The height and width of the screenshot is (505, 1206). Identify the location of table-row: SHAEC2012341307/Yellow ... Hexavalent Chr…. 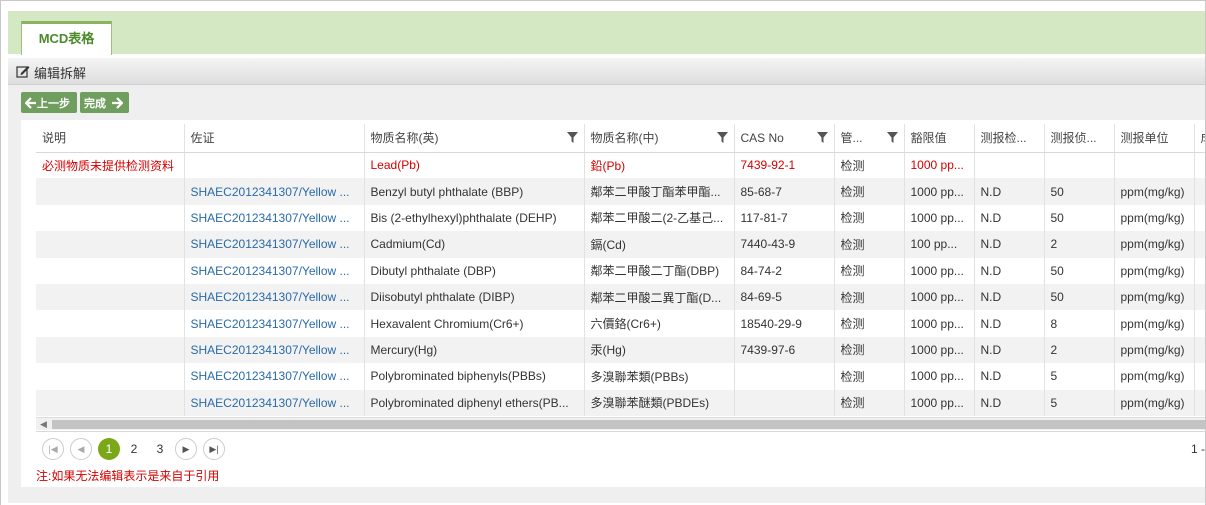
(620, 323).